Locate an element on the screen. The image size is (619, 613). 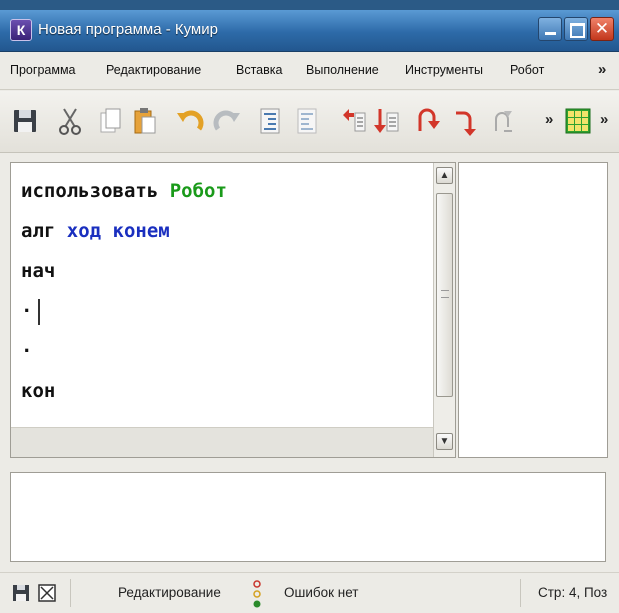
unindent-icon is located at coordinates (307, 121).